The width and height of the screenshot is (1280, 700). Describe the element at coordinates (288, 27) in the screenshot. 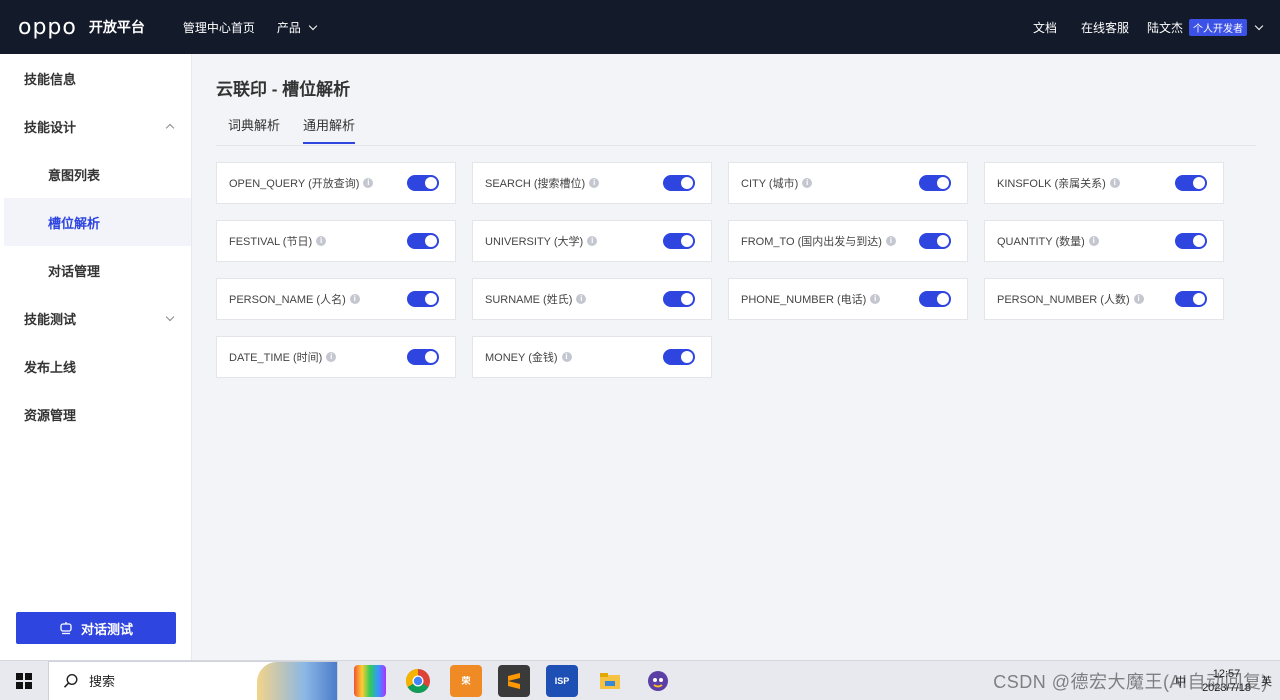

I see `nav-product-label: 产品` at that location.